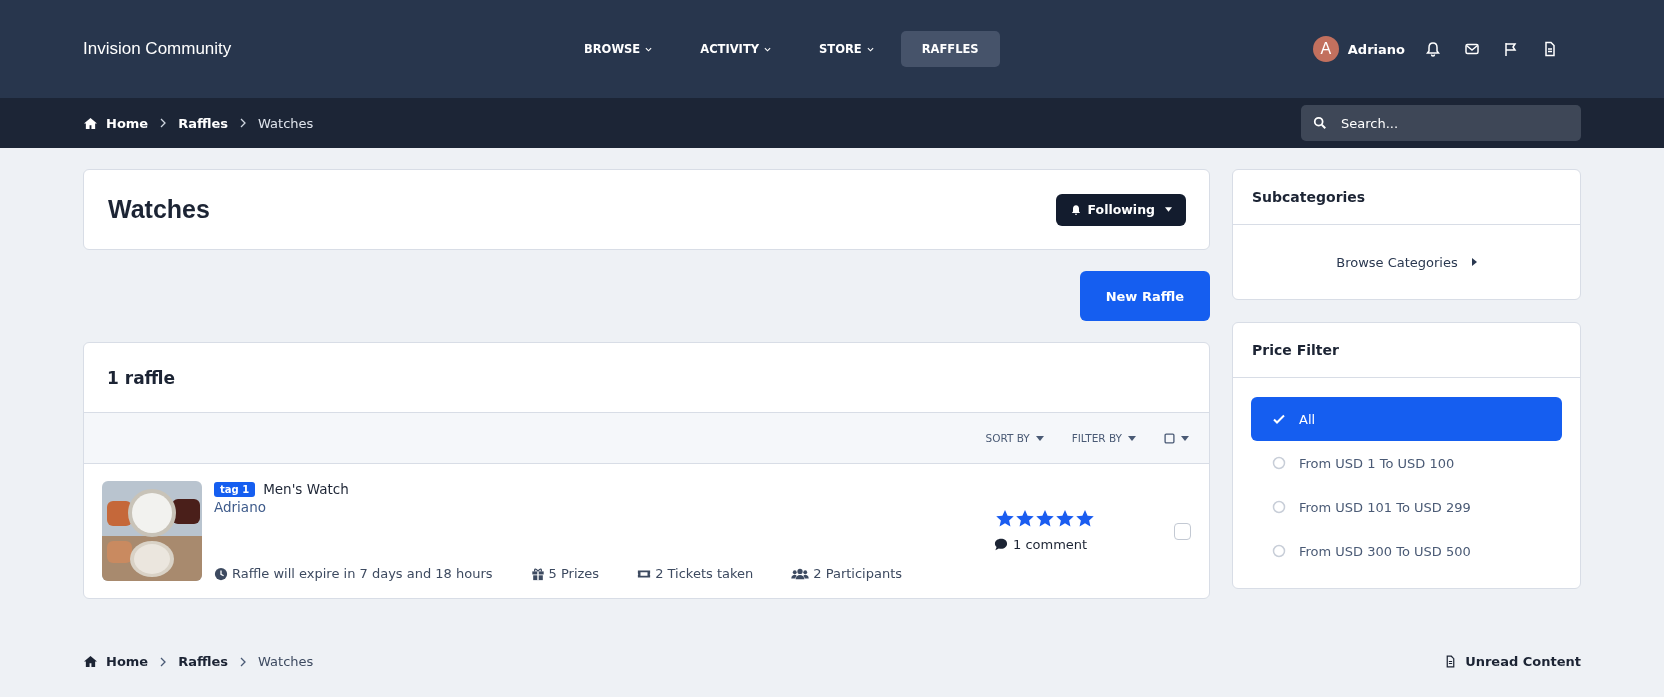 The image size is (1664, 697). I want to click on widget-title: Price Filter, so click(1406, 350).